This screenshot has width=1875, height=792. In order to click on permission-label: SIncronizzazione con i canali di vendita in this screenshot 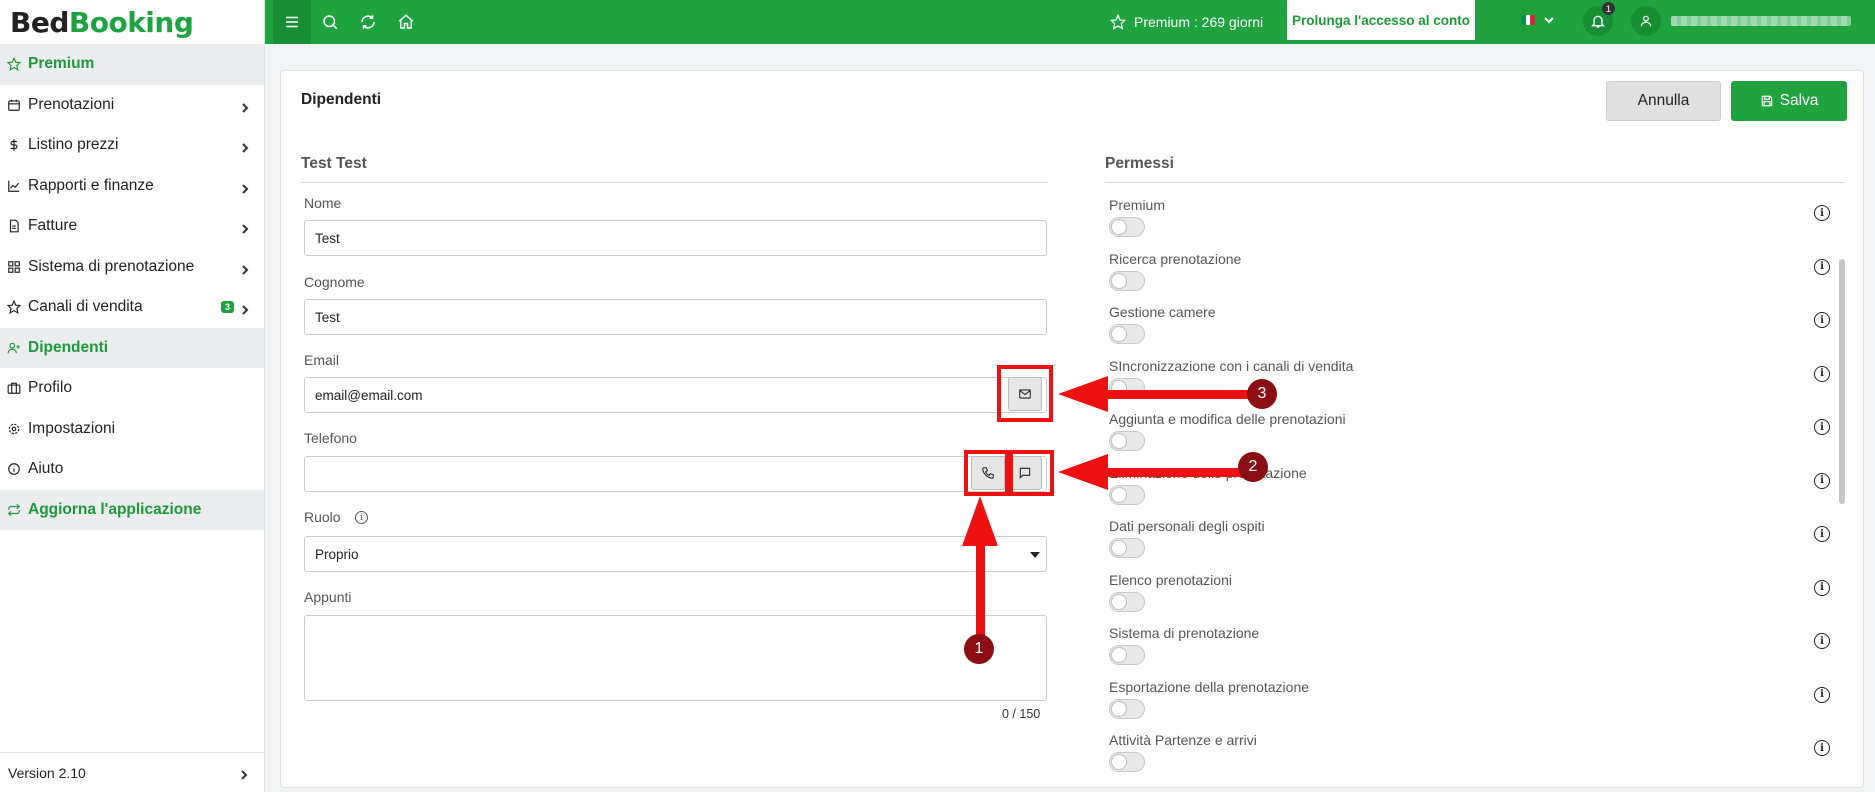, I will do `click(1231, 365)`.